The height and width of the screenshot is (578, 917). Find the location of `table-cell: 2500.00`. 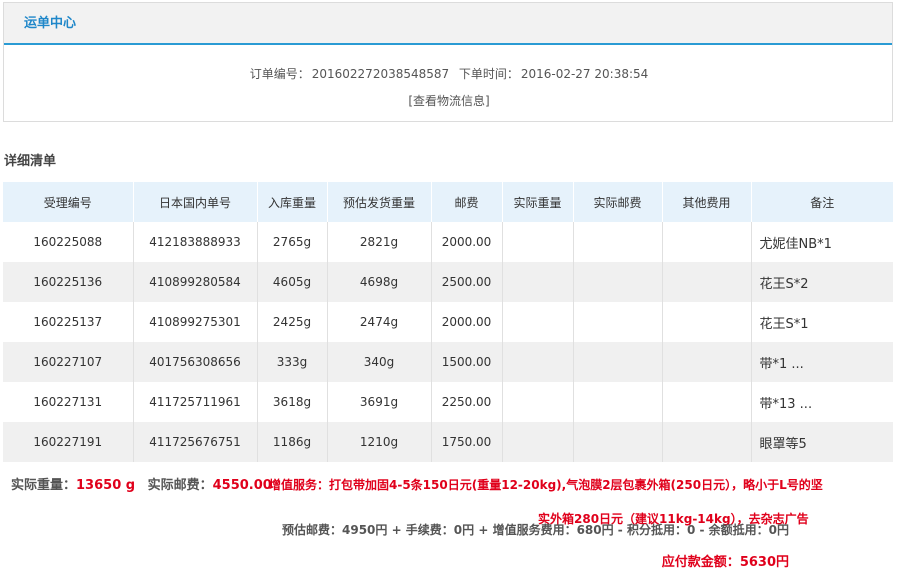

table-cell: 2500.00 is located at coordinates (467, 282).